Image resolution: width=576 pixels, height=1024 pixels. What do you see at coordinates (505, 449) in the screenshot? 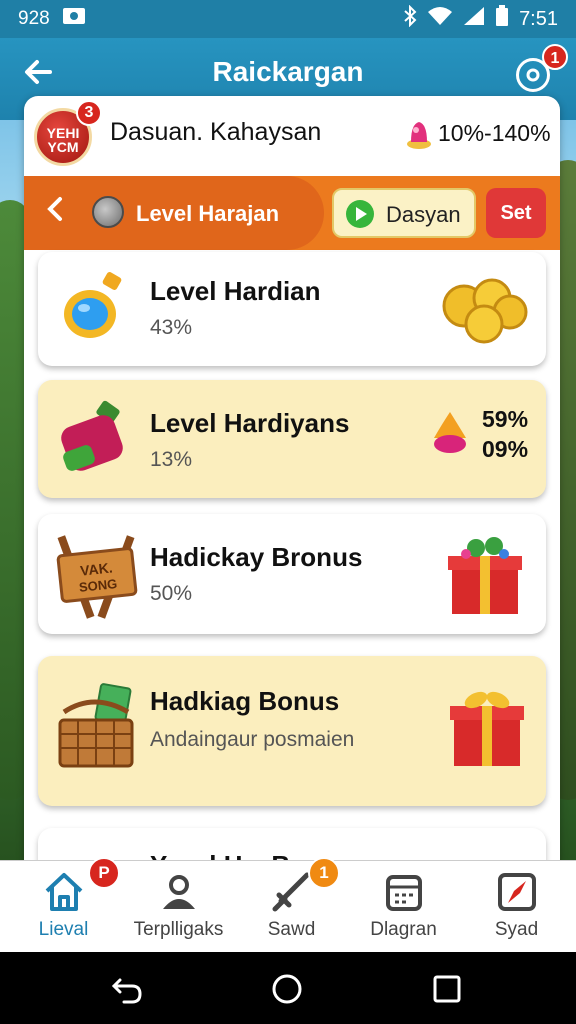
I see `card-stat-bottom: 09%` at bounding box center [505, 449].